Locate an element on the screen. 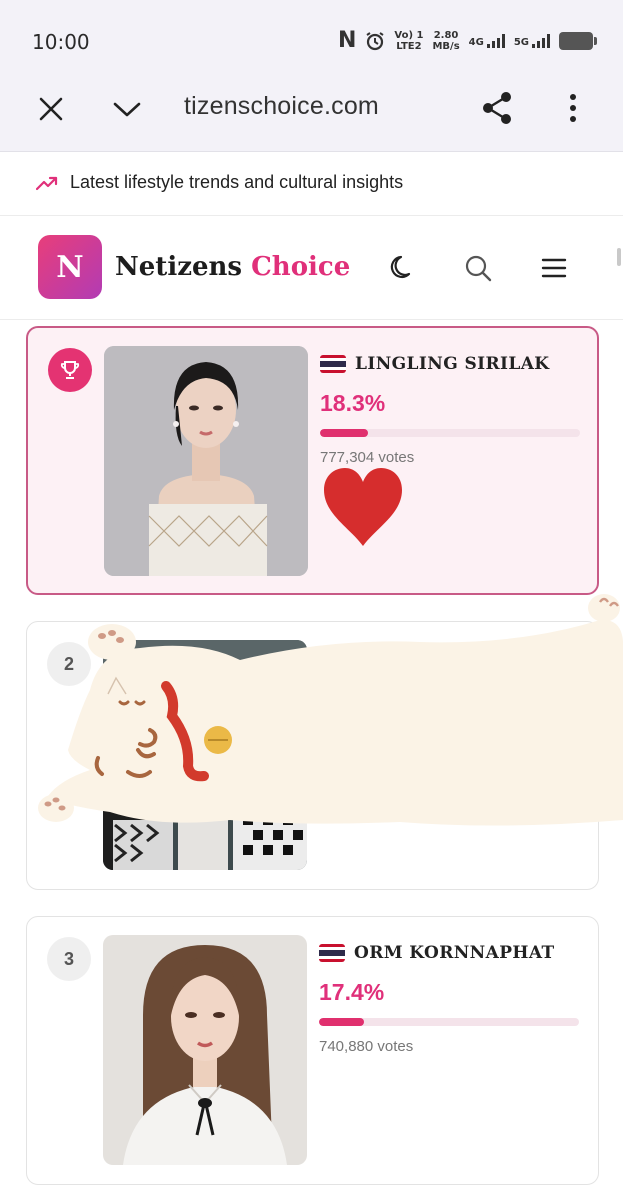  search-icon is located at coordinates (478, 268).